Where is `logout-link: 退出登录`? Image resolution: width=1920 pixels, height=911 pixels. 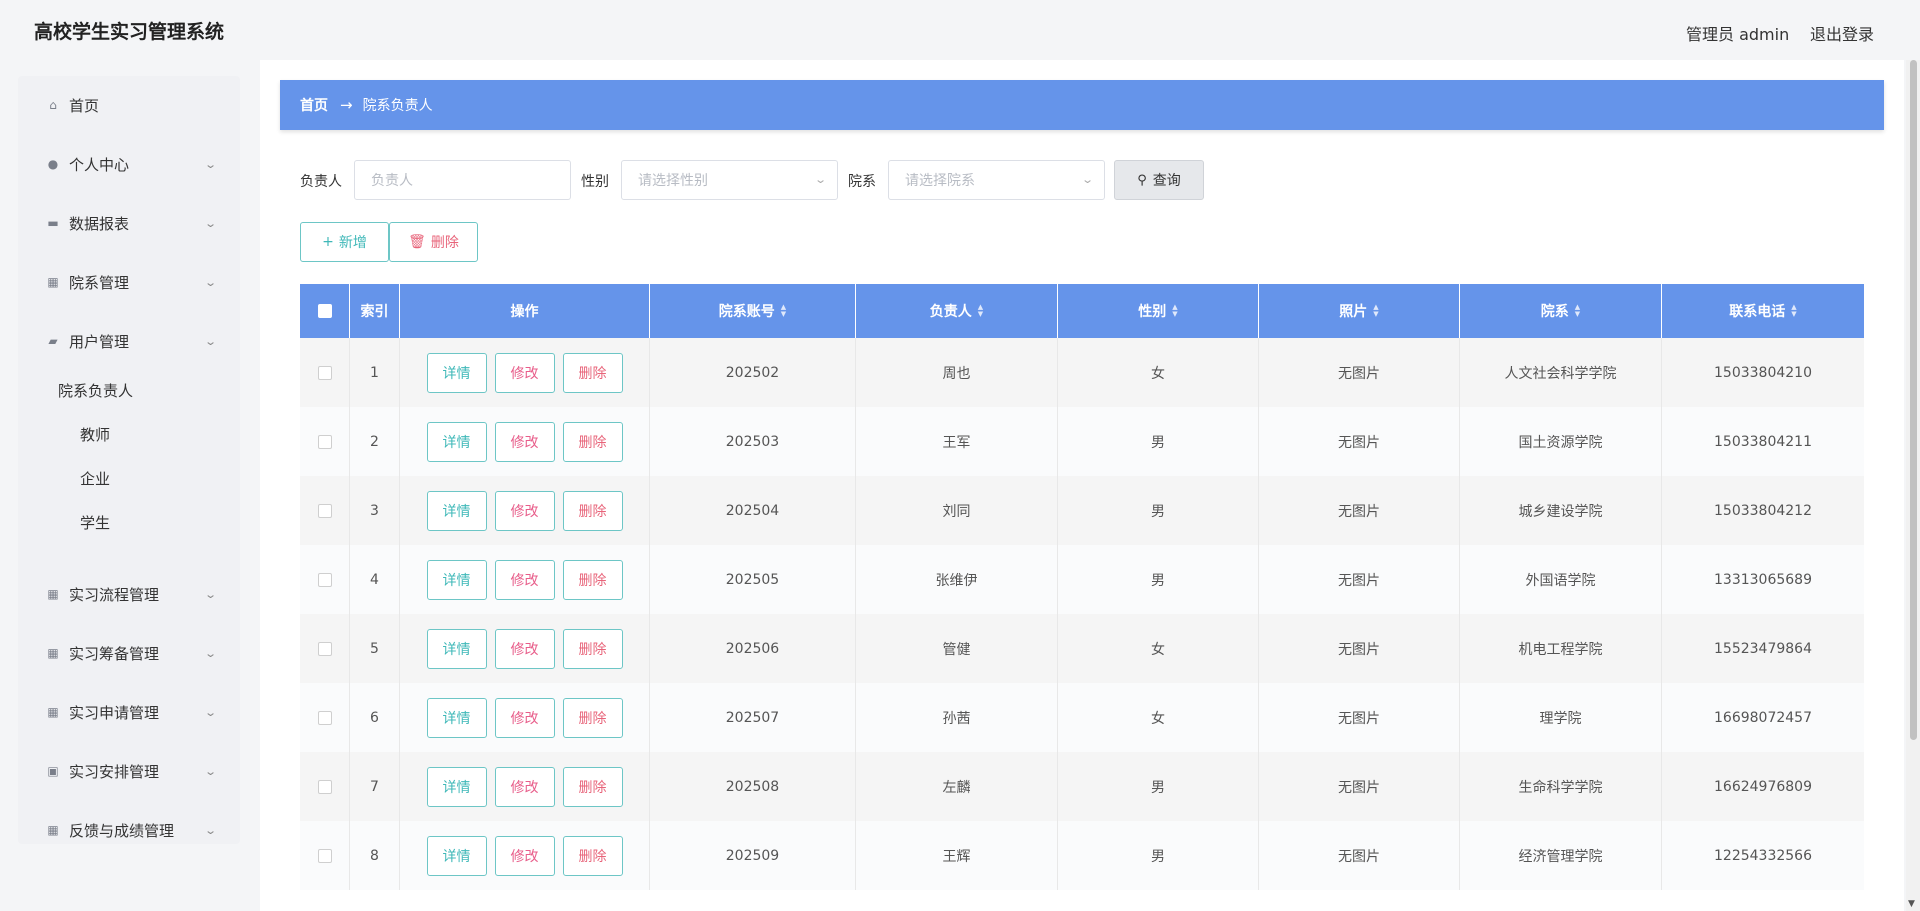 logout-link: 退出登录 is located at coordinates (1842, 33).